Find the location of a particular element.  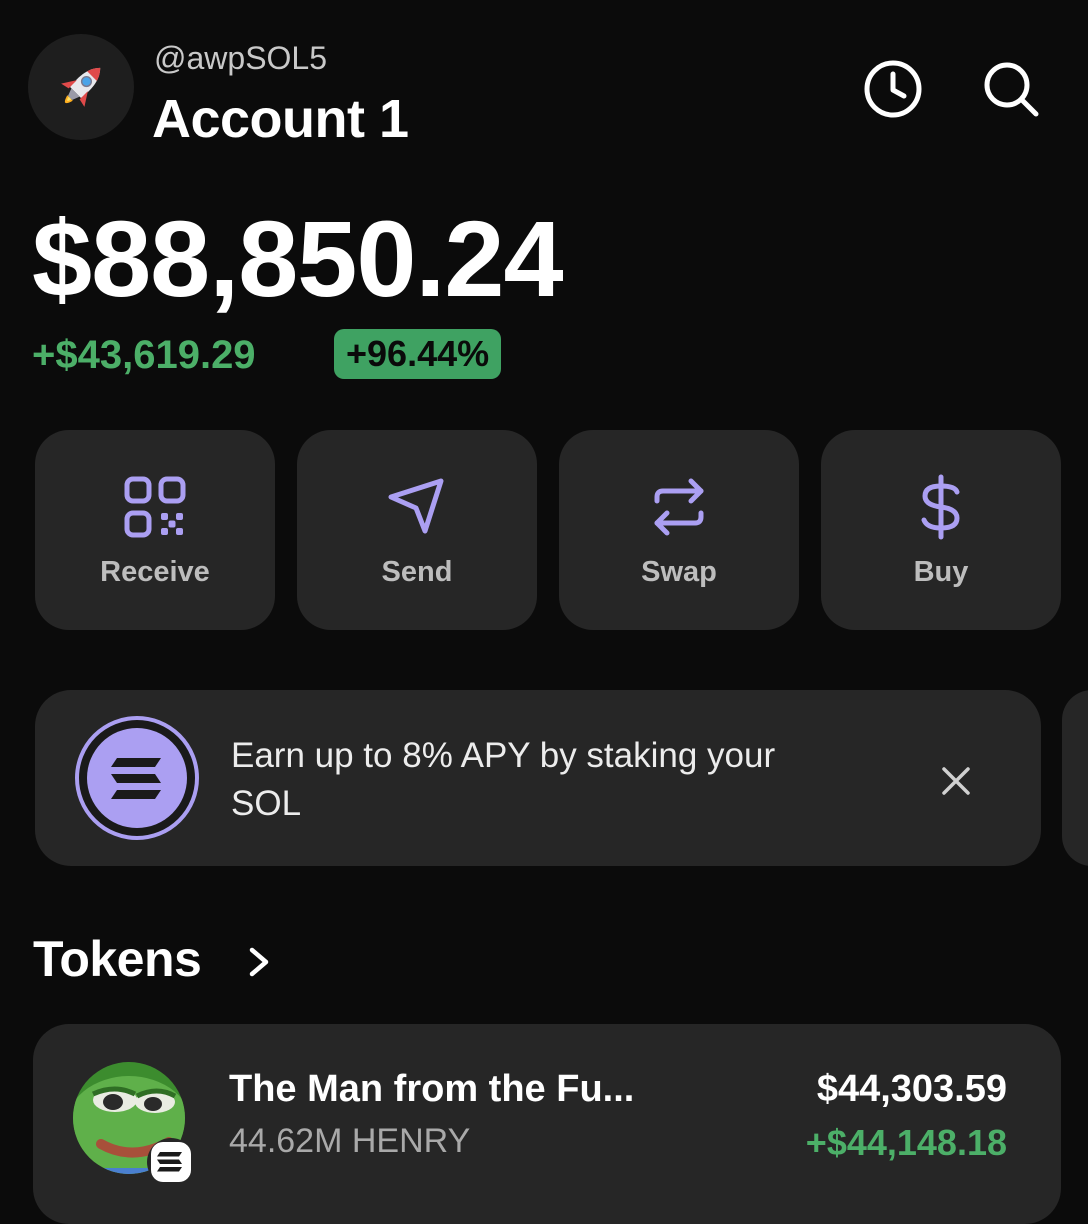

history-button is located at coordinates (893, 89).